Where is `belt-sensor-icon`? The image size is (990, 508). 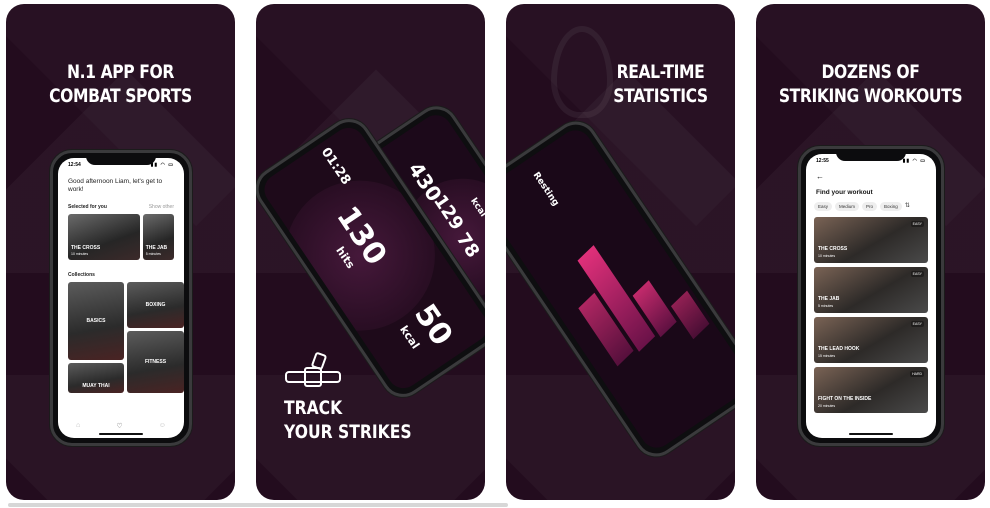 belt-sensor-icon is located at coordinates (313, 369).